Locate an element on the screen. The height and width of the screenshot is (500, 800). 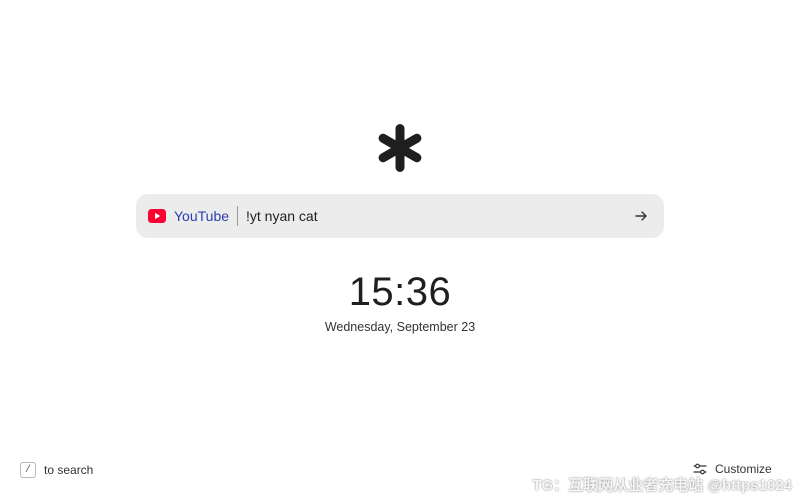
search-bar: YouTube is located at coordinates (400, 216).